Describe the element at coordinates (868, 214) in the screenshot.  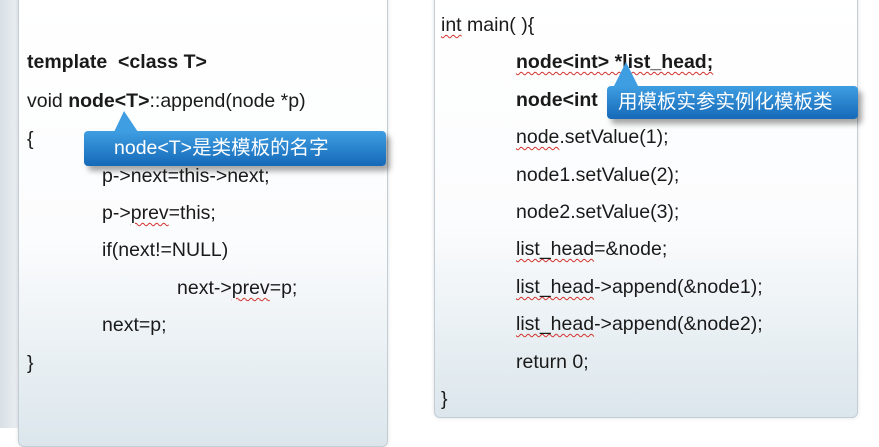
I see `right-gutter` at that location.